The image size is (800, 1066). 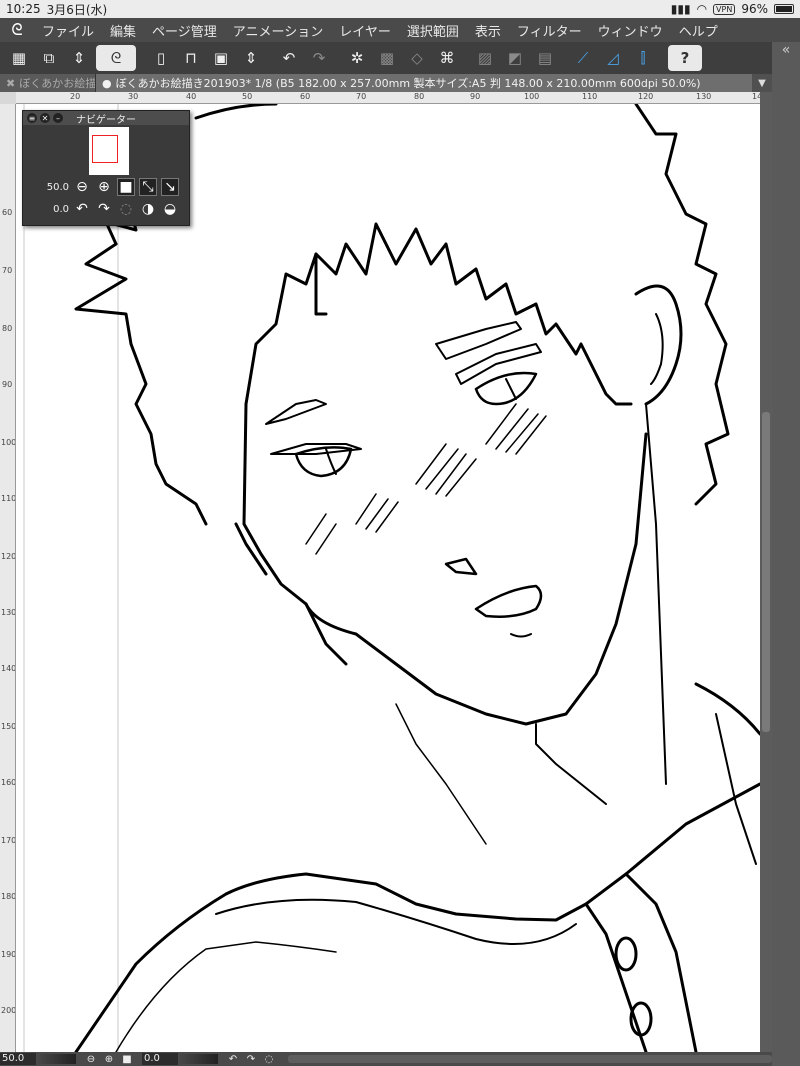 I want to click on close-icon: ✖, so click(x=10, y=83).